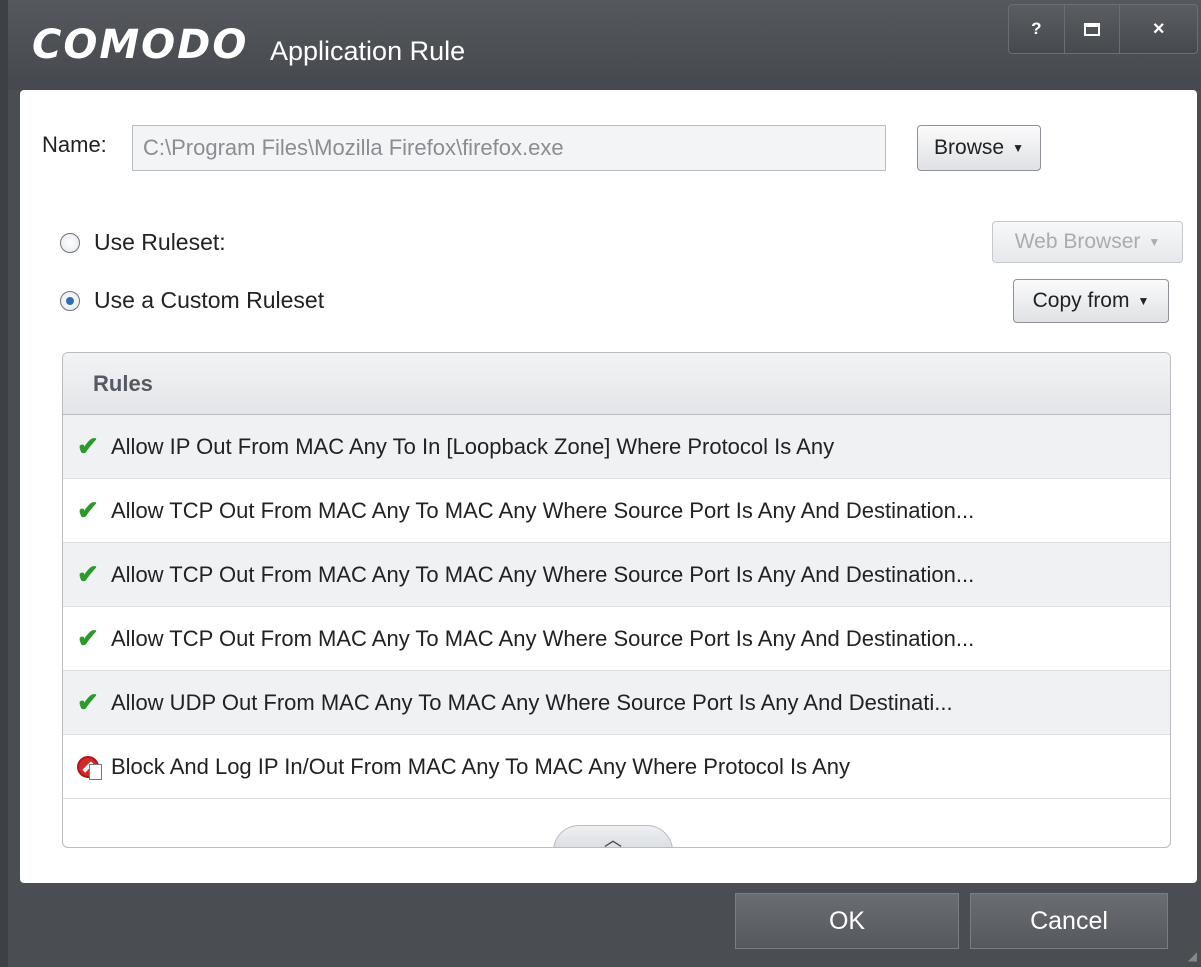 Image resolution: width=1201 pixels, height=967 pixels. Describe the element at coordinates (70, 242) in the screenshot. I see `use-ruleset-radio` at that location.